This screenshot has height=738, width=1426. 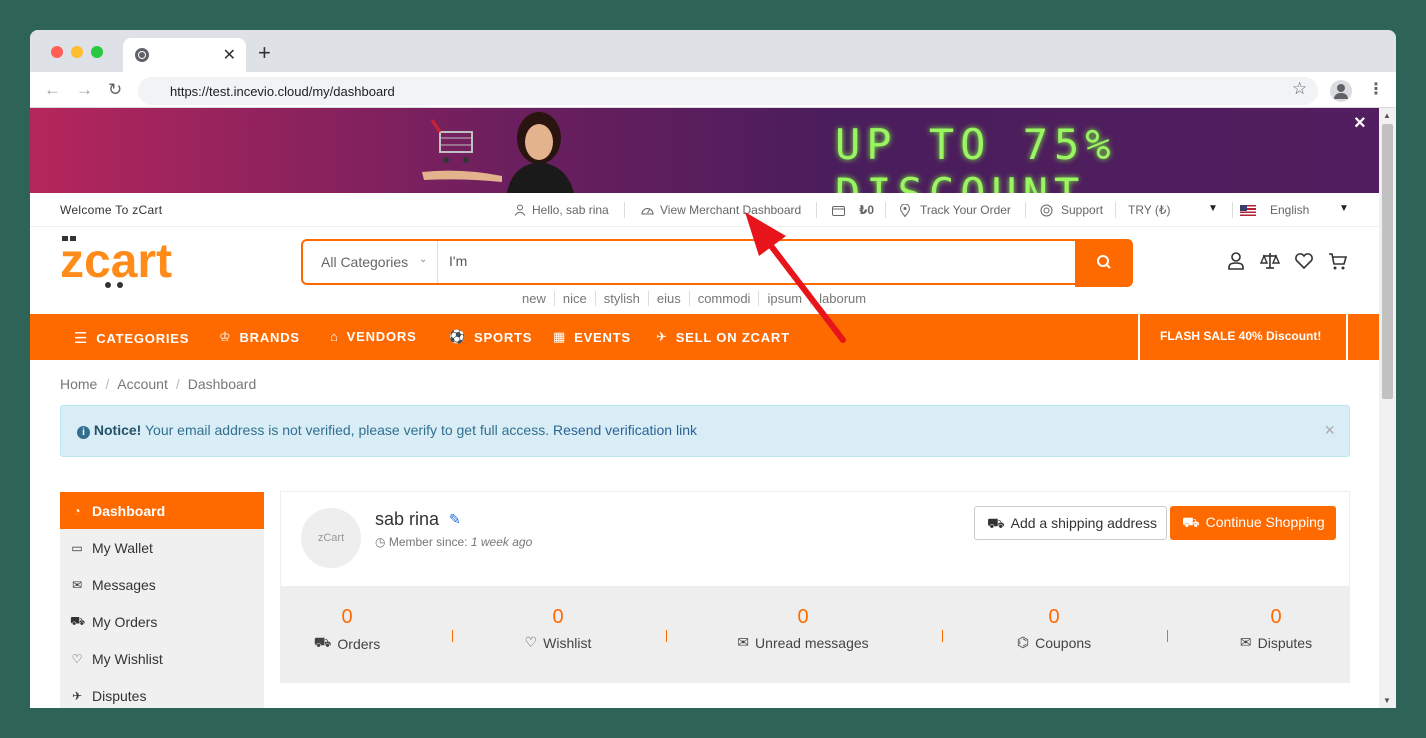 I want to click on minimize-window-button, so click(x=77, y=52).